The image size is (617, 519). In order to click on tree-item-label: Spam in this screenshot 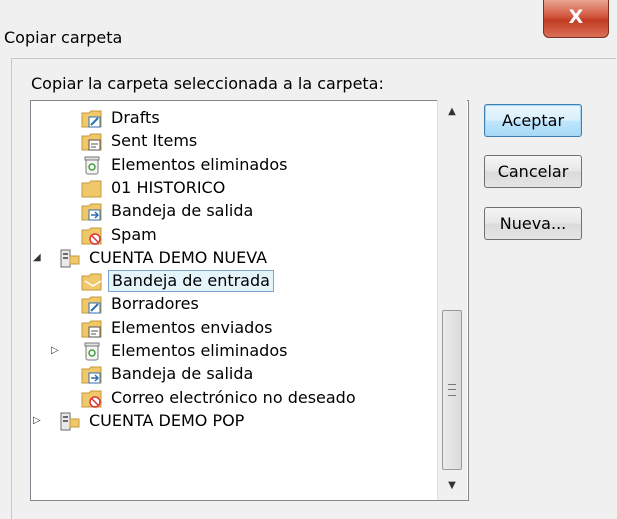, I will do `click(134, 234)`.